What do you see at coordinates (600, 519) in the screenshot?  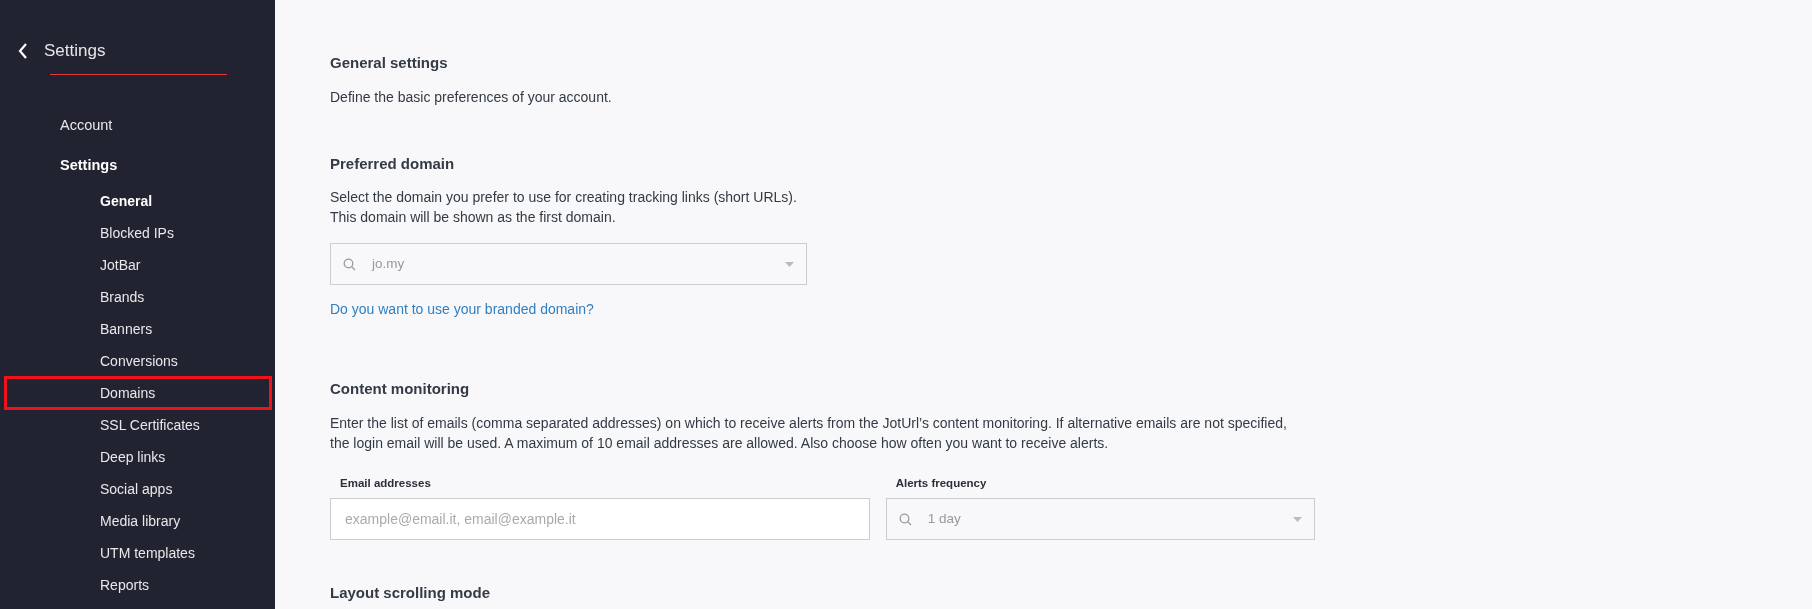 I see `email-field: example@email.it, email@example.it` at bounding box center [600, 519].